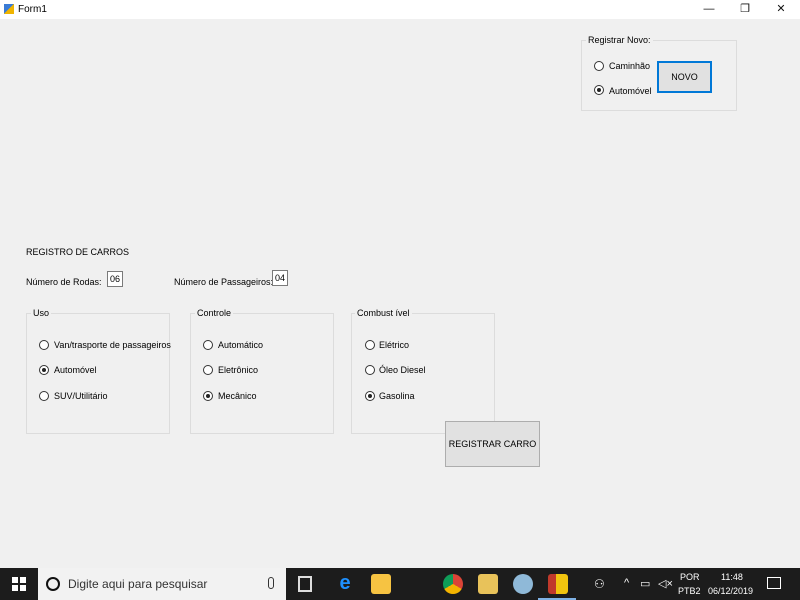 The image size is (800, 600). I want to click on search-box: Digite aqui para pesquisar, so click(162, 584).